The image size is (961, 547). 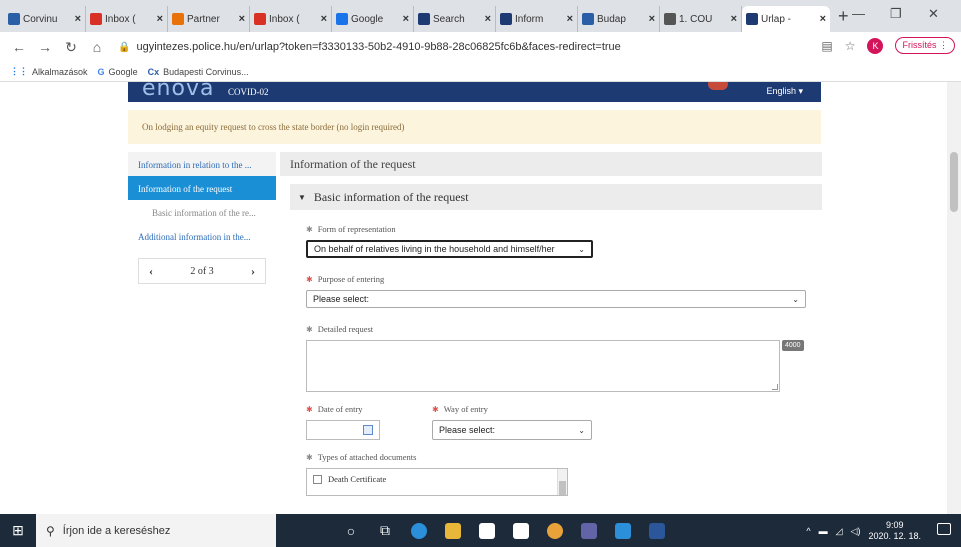 I want to click on site-logo: enova, so click(x=178, y=91).